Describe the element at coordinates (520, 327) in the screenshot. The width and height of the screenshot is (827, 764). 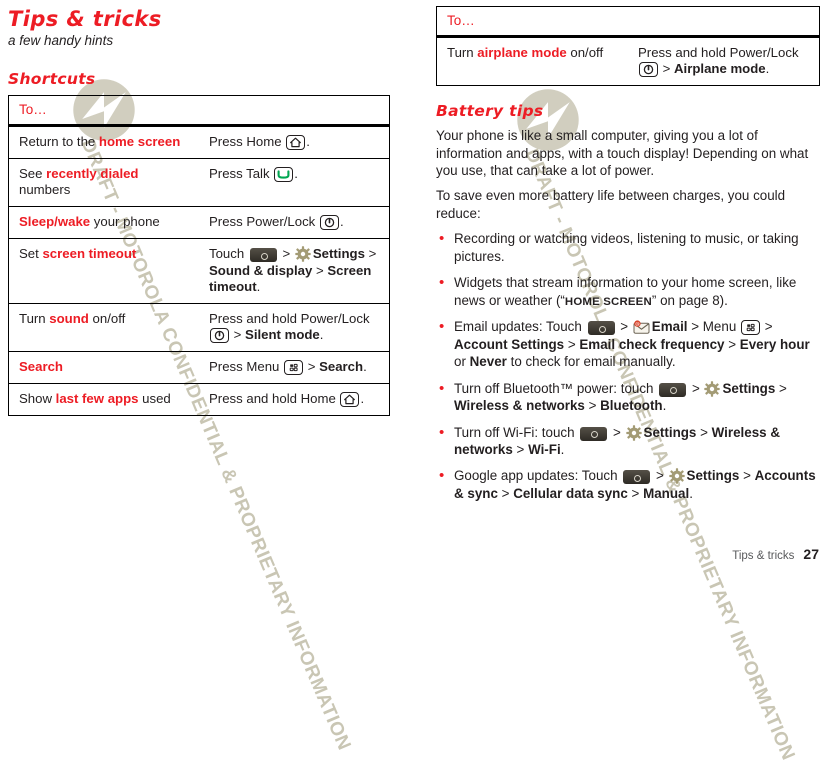
I see `bullet-text: Email updates: Touch` at that location.